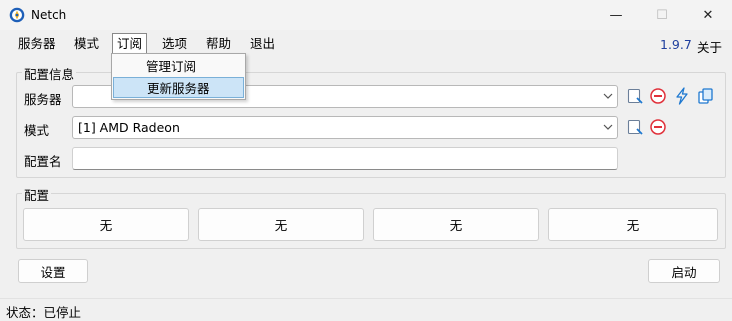 This screenshot has height=321, width=732. What do you see at coordinates (43, 161) in the screenshot?
I see `profile-name-label: 配置名` at bounding box center [43, 161].